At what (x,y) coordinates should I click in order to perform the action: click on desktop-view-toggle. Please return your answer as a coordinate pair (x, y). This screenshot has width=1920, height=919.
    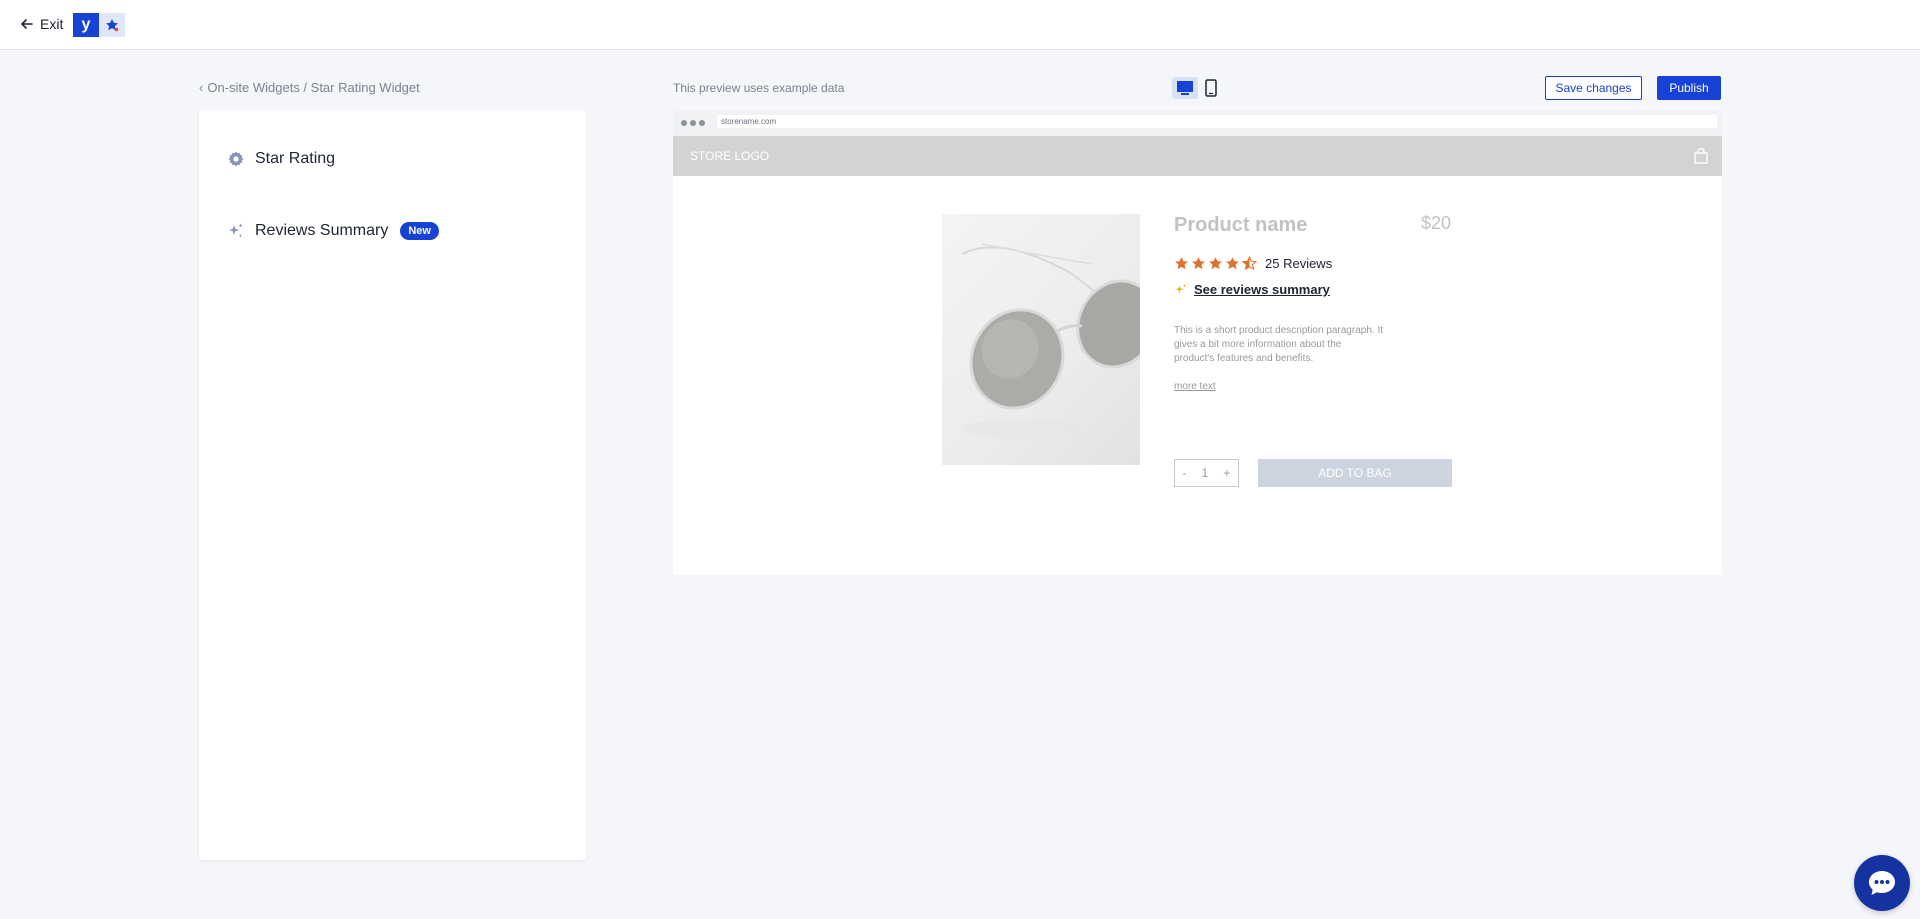
    Looking at the image, I should click on (1185, 88).